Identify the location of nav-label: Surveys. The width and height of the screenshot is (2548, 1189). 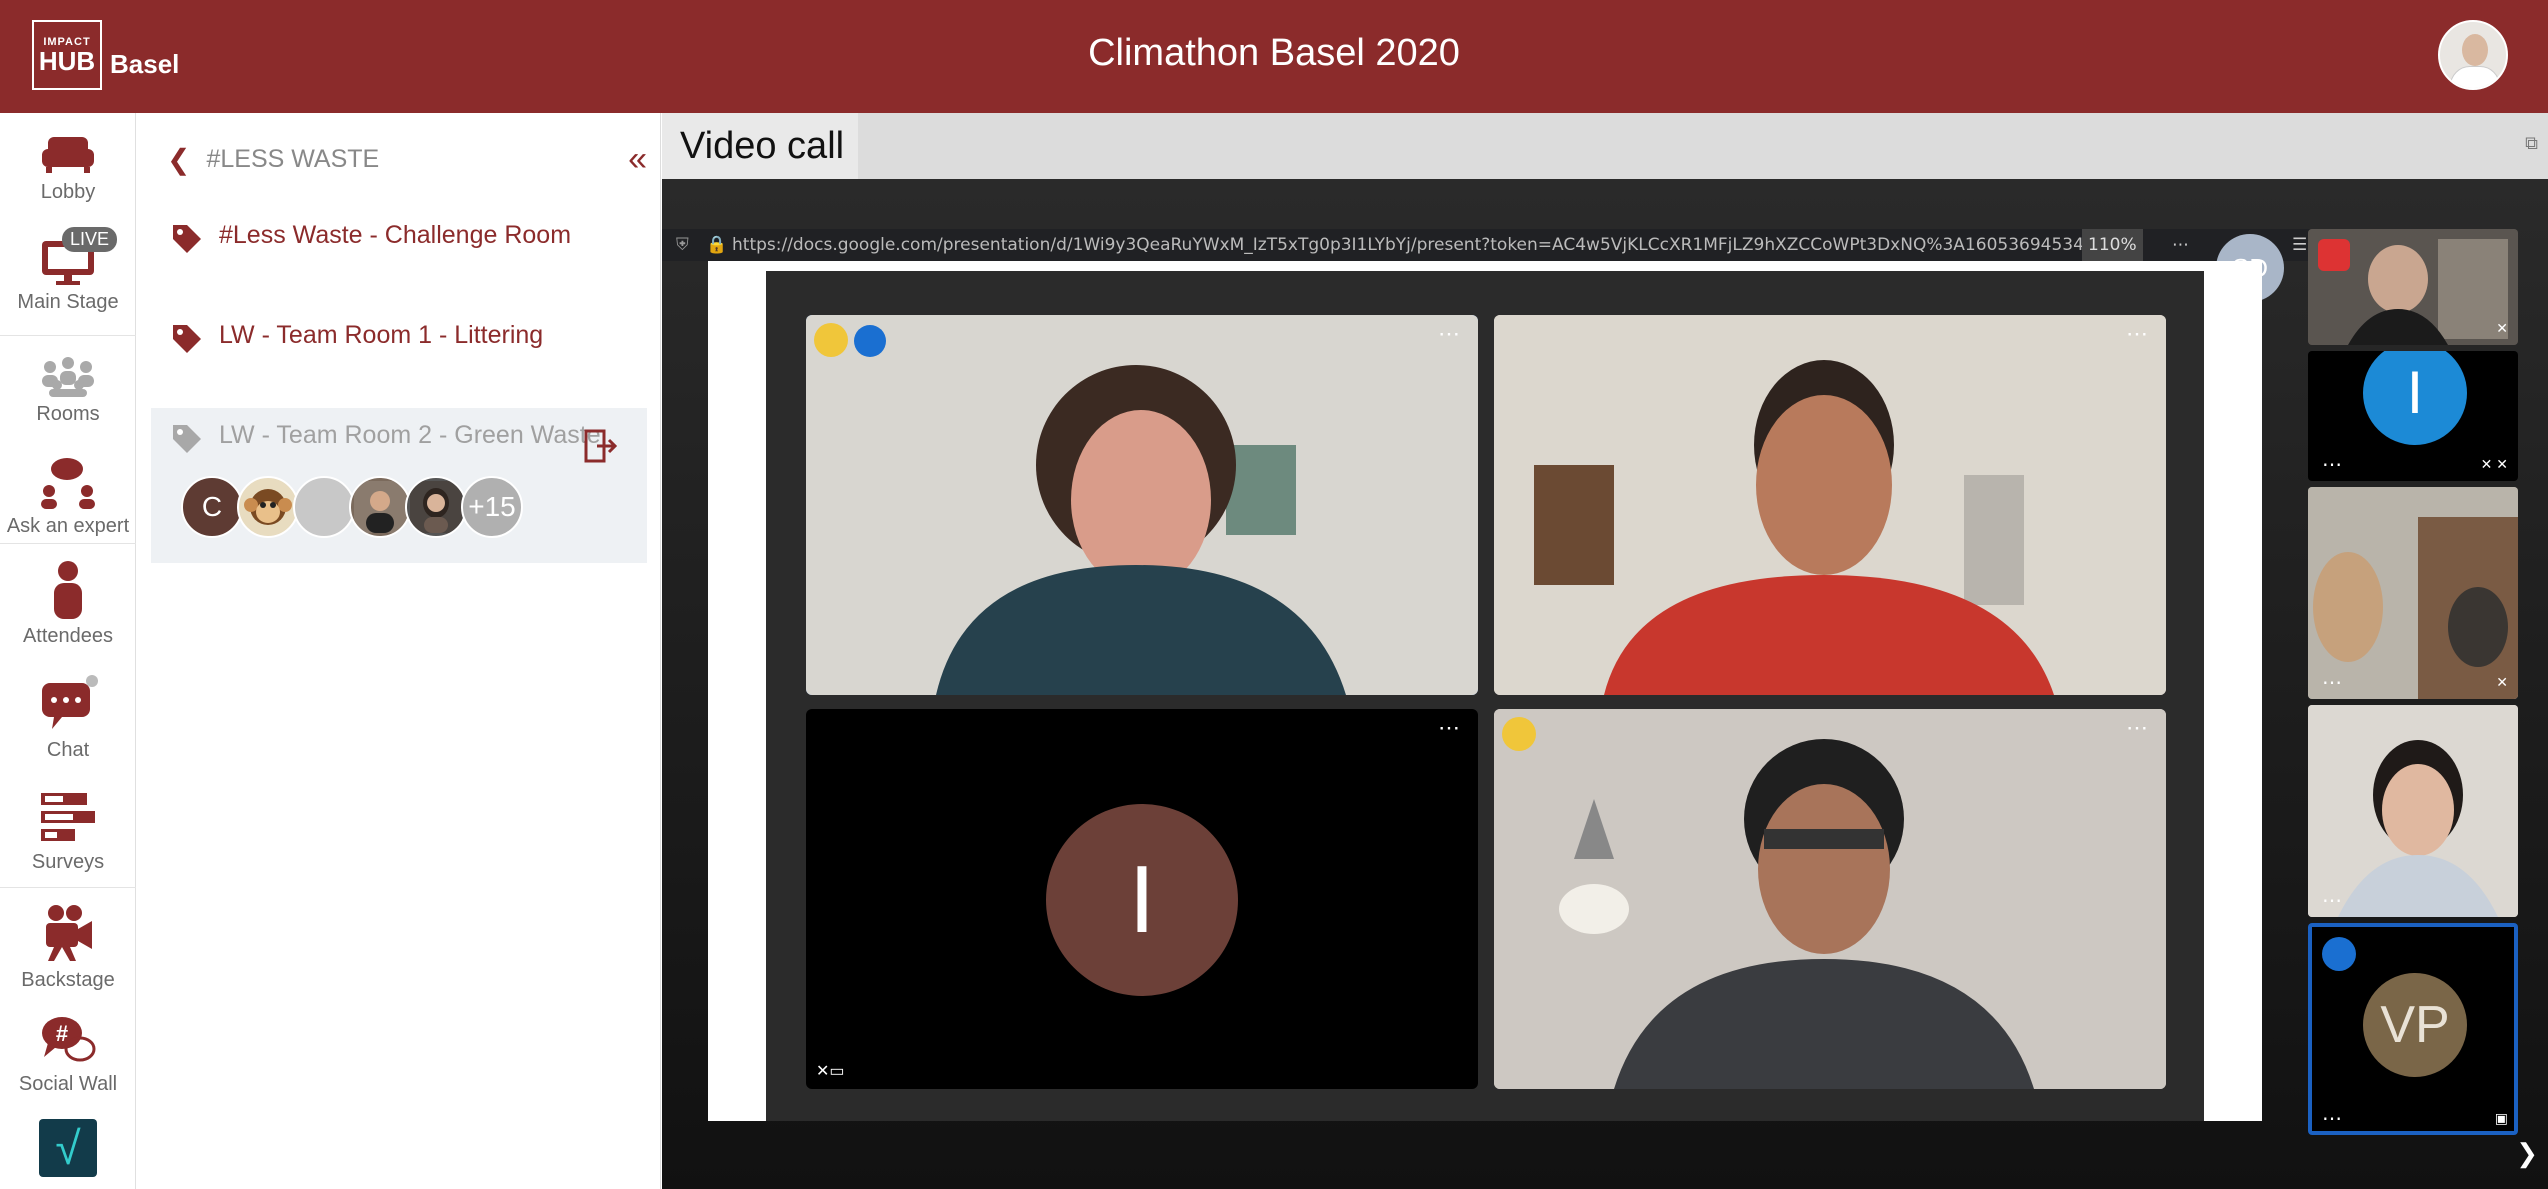
(68, 862).